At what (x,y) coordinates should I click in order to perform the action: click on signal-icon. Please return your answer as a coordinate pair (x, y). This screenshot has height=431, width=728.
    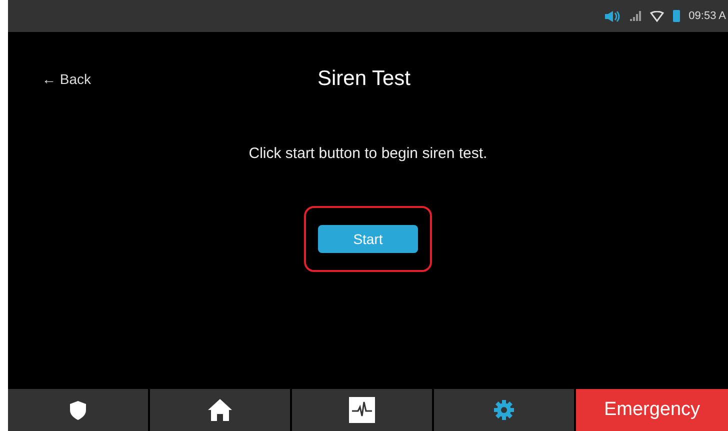
    Looking at the image, I should click on (635, 16).